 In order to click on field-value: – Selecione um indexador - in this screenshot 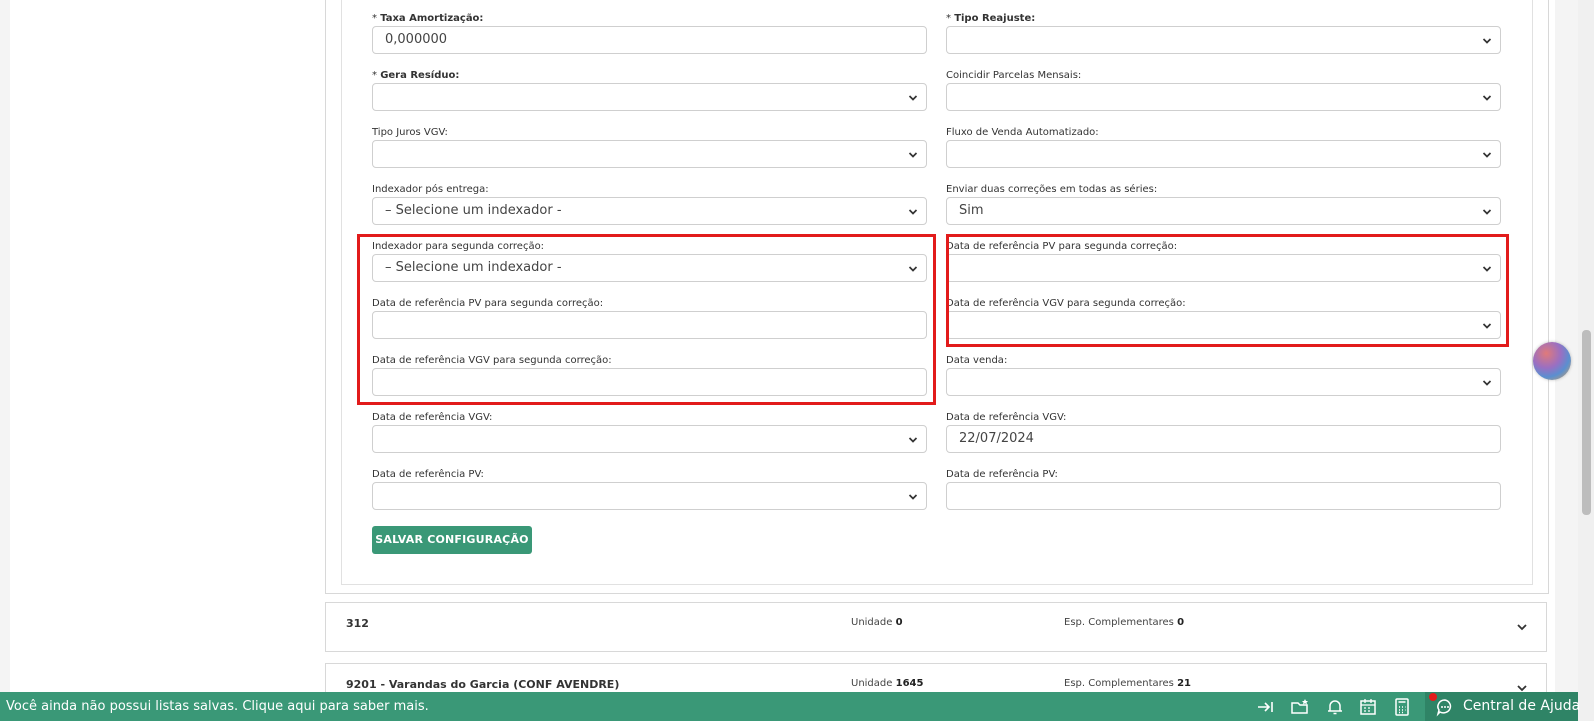, I will do `click(473, 210)`.